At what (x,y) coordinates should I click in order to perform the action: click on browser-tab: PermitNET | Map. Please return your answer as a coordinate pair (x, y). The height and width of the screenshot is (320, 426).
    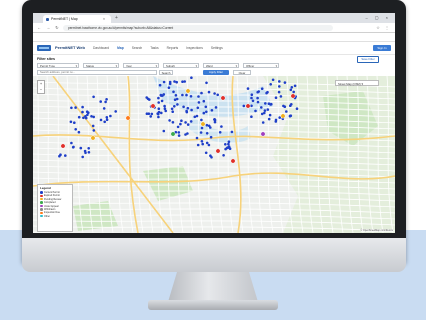
    Looking at the image, I should click on (77, 19).